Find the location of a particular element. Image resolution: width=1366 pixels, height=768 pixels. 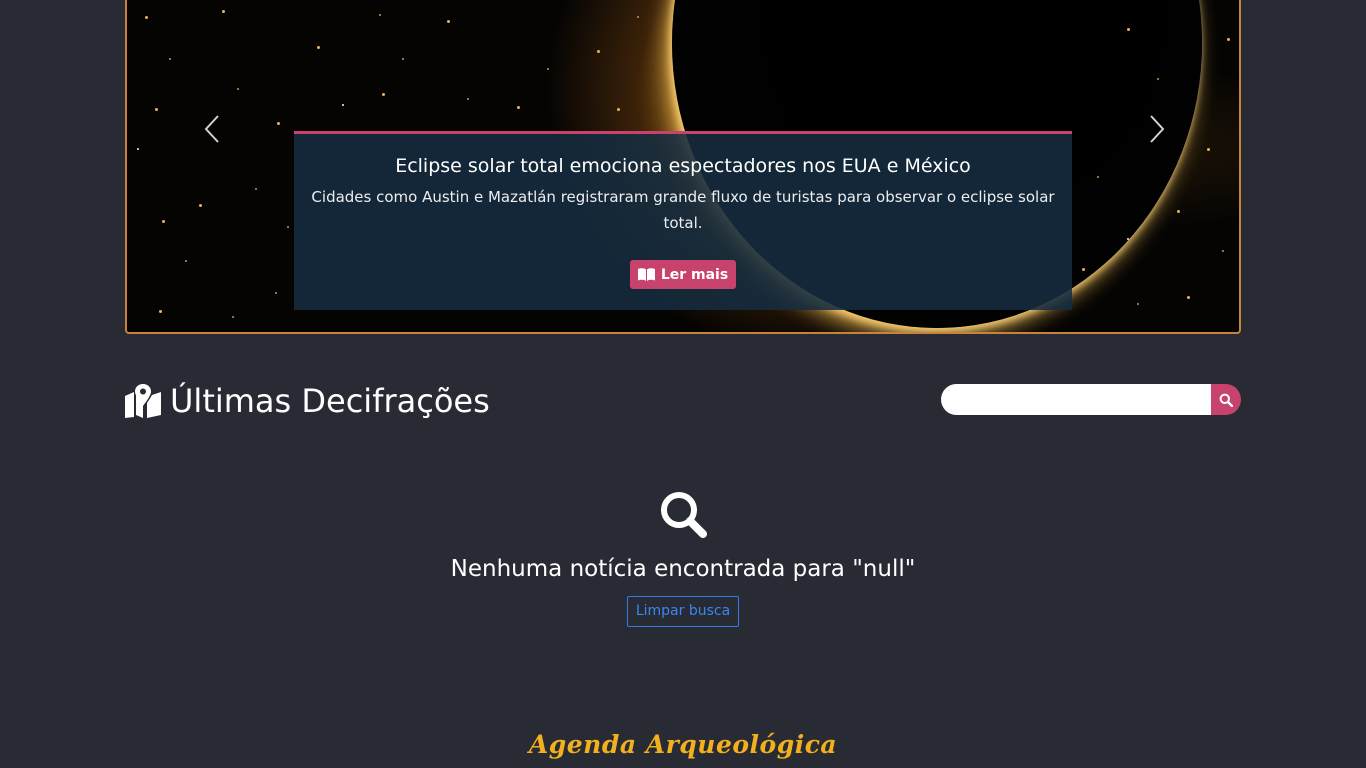

empty-state-icon is located at coordinates (683, 516).